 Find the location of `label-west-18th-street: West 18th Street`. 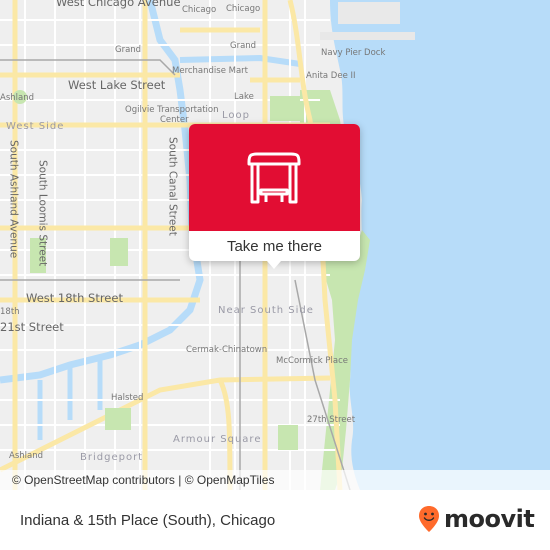

label-west-18th-street: West 18th Street is located at coordinates (74, 298).